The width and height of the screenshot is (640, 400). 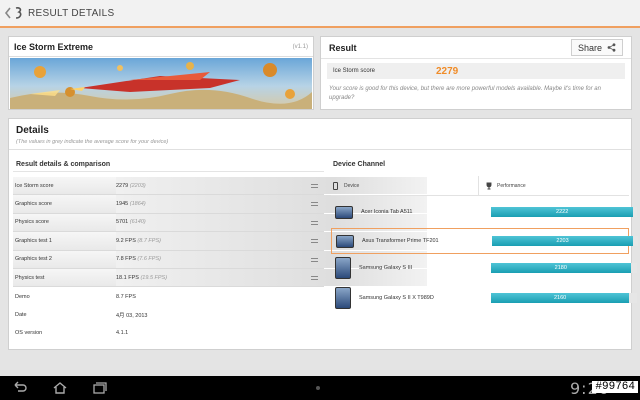 I want to click on share-icon, so click(x=611, y=47).